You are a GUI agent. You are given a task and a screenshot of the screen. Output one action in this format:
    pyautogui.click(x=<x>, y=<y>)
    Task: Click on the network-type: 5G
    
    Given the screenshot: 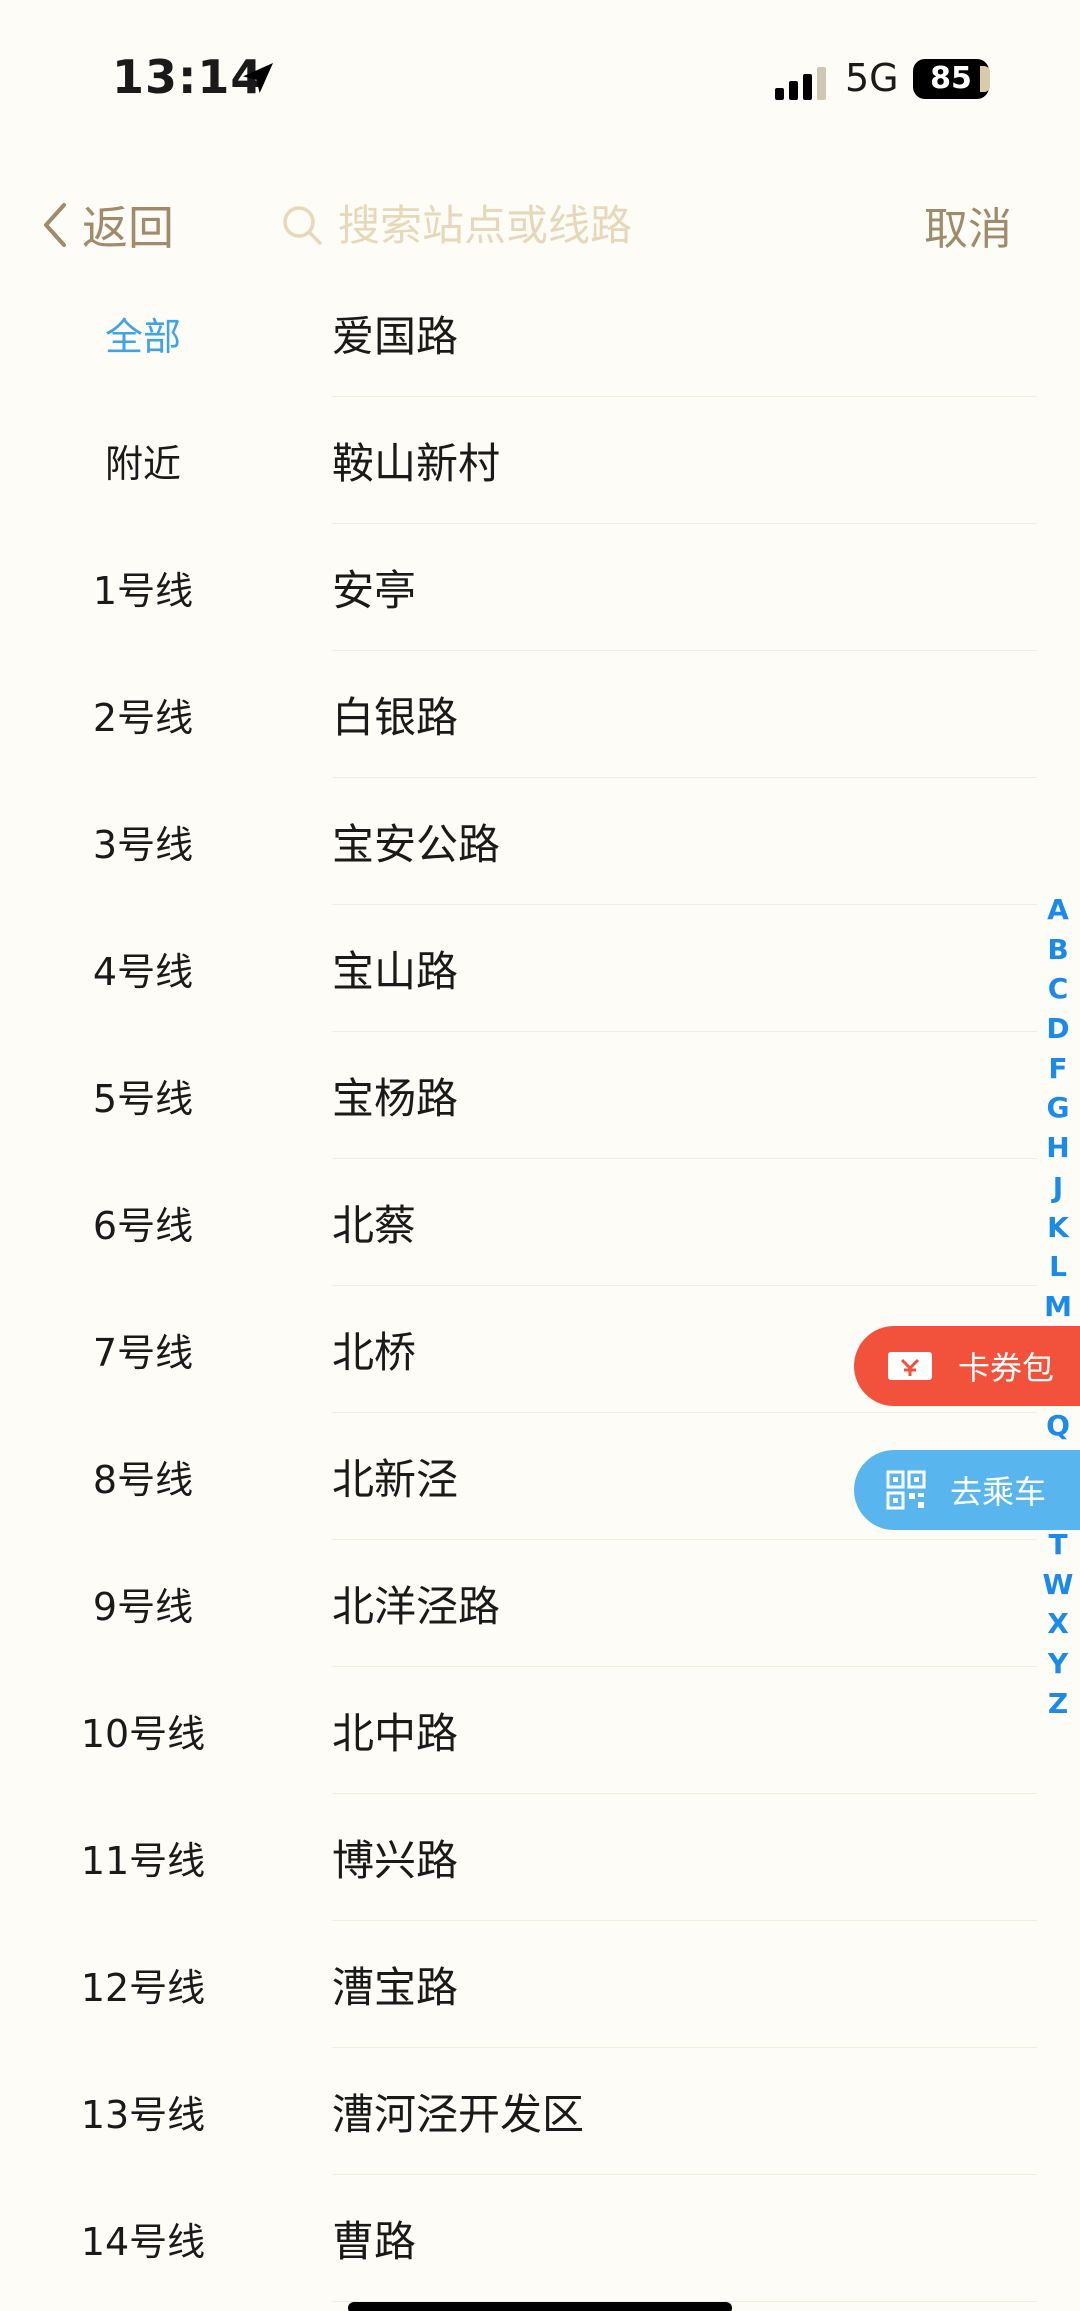 What is the action you would take?
    pyautogui.click(x=872, y=78)
    